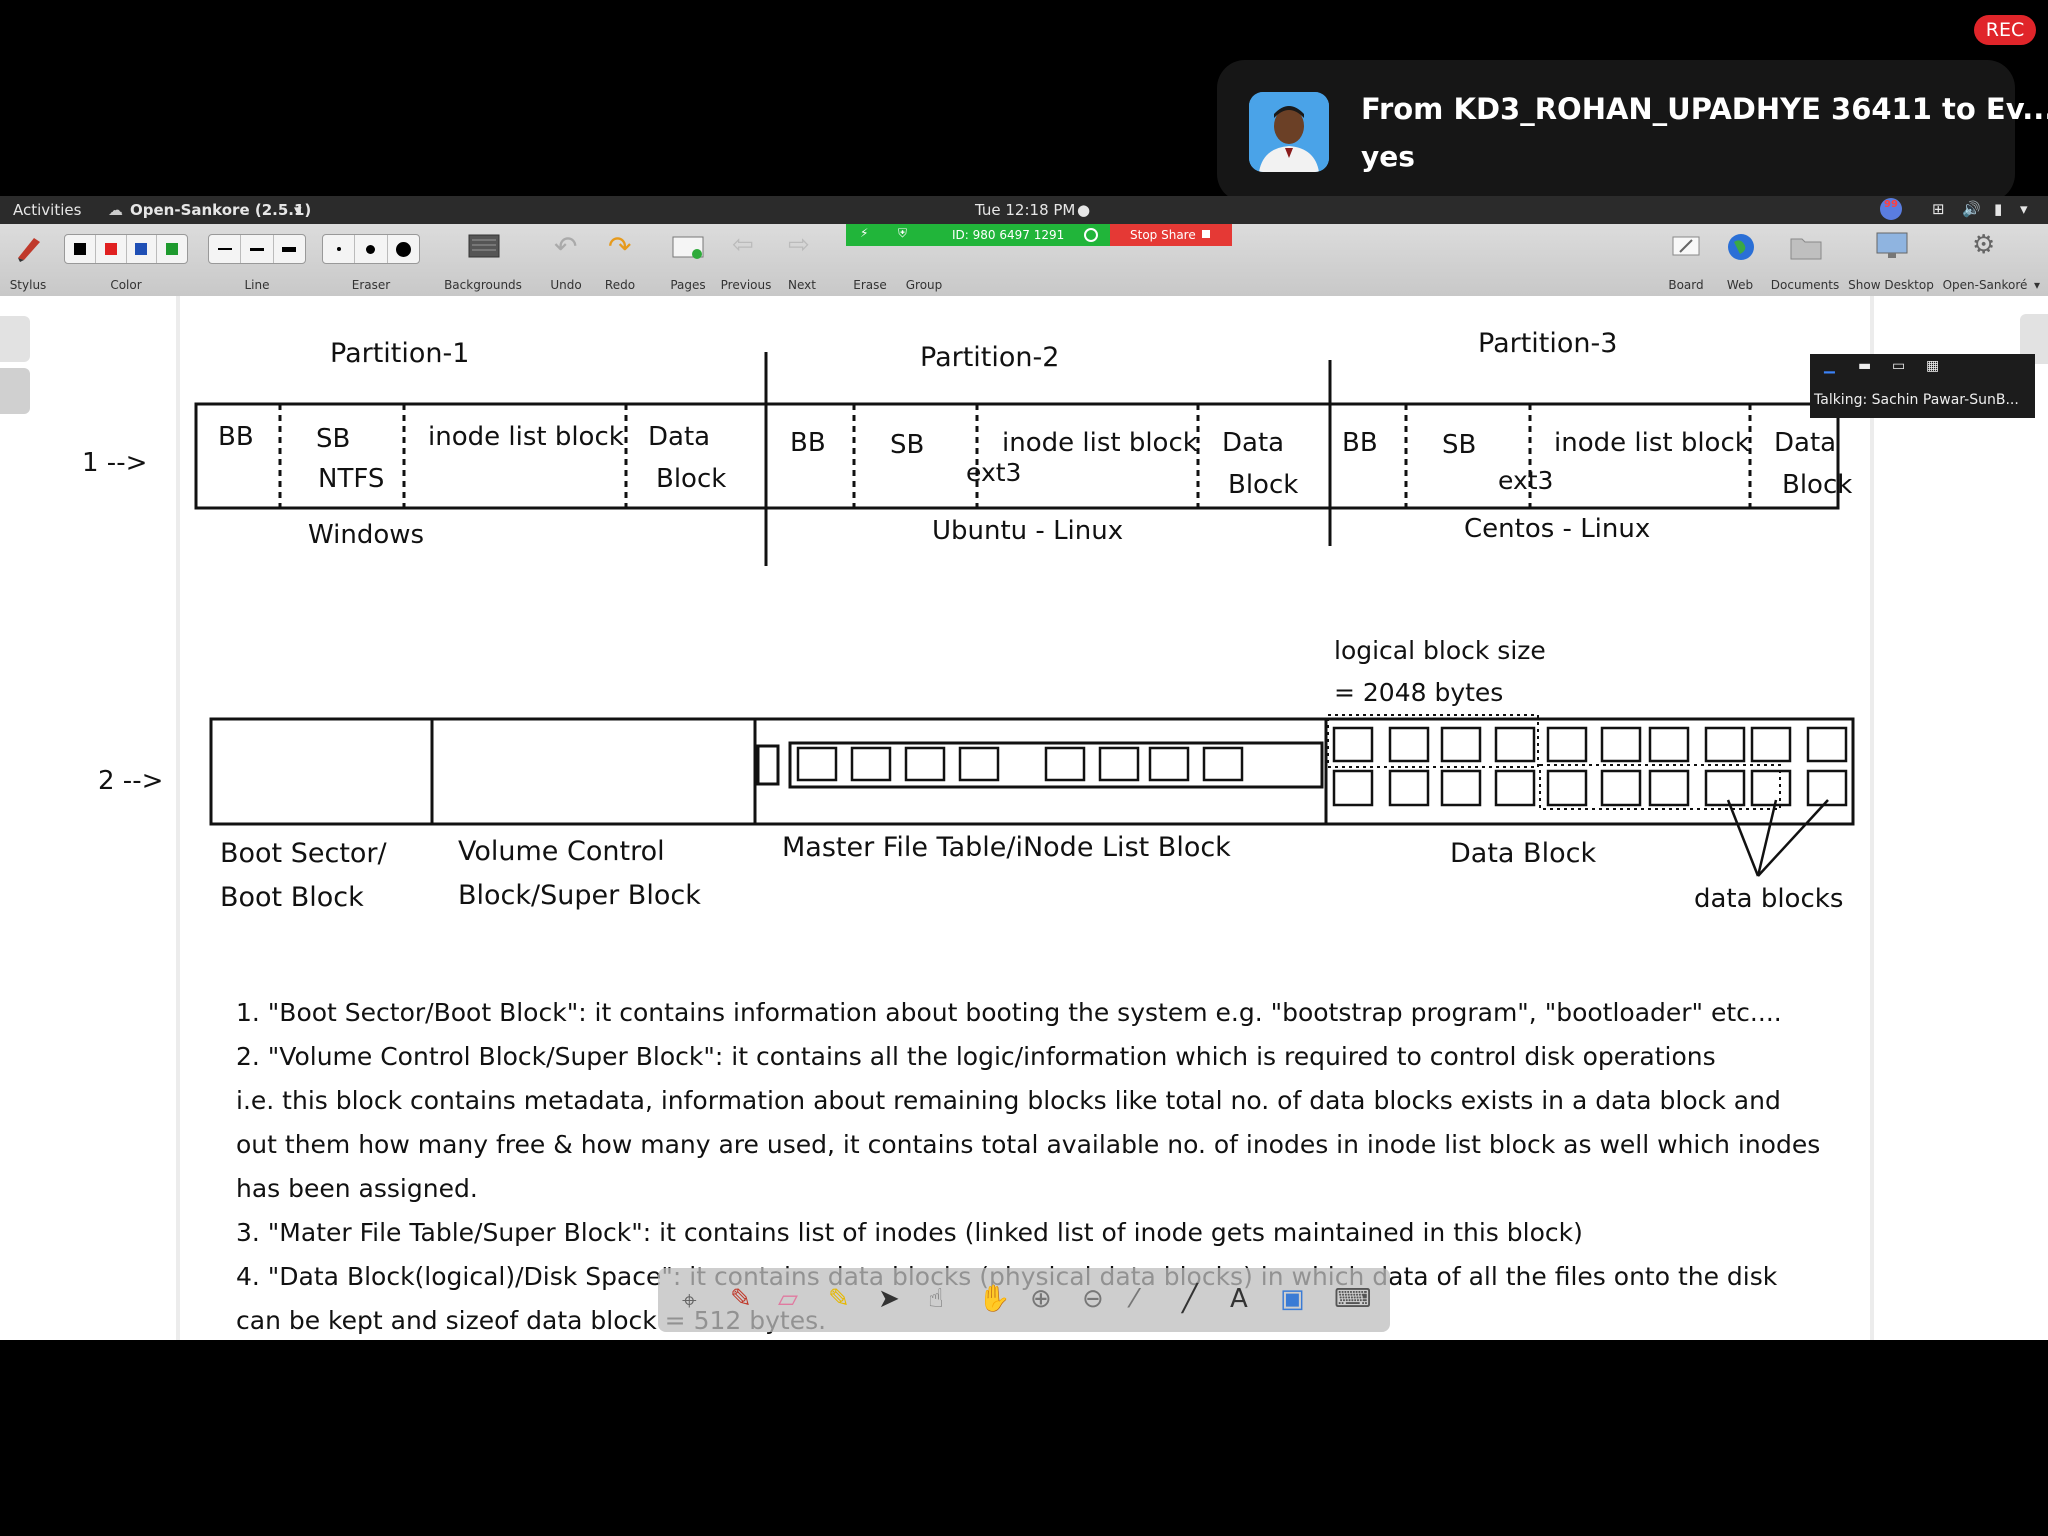  I want to click on p3-sb: SB, so click(1459, 445).